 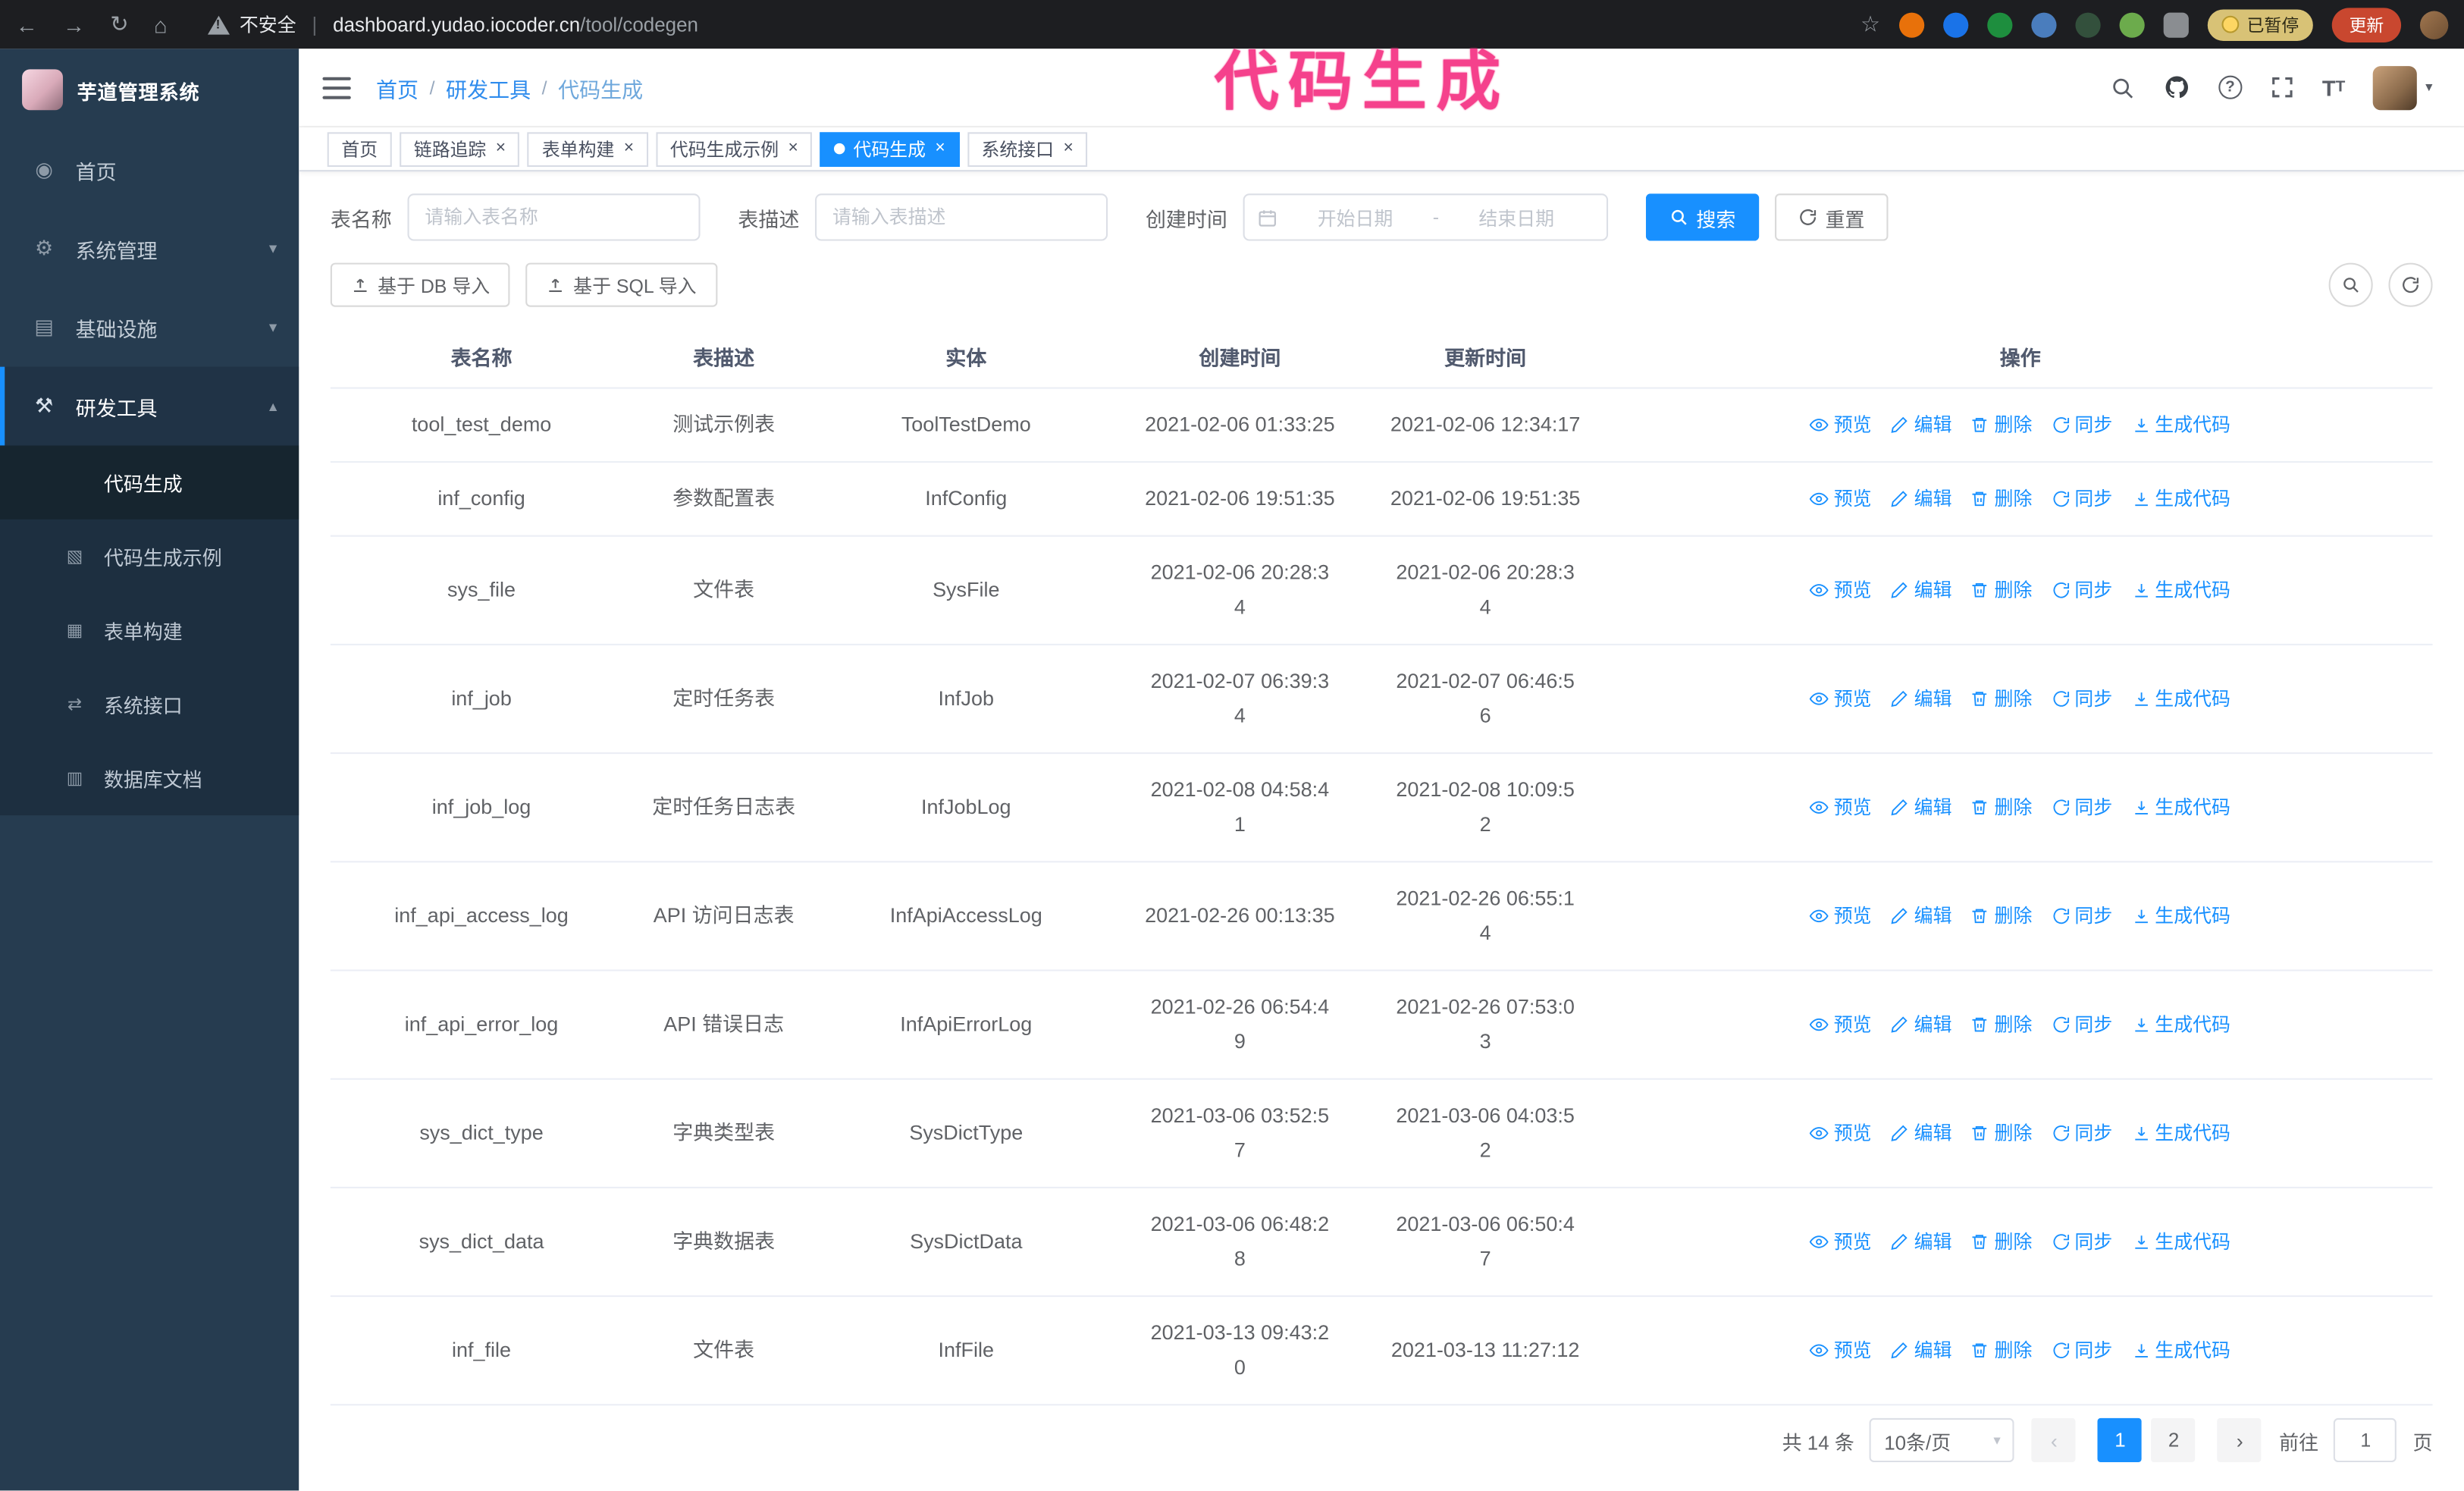 I want to click on tab-codegen-example: 代码生成示例 ×, so click(x=735, y=148).